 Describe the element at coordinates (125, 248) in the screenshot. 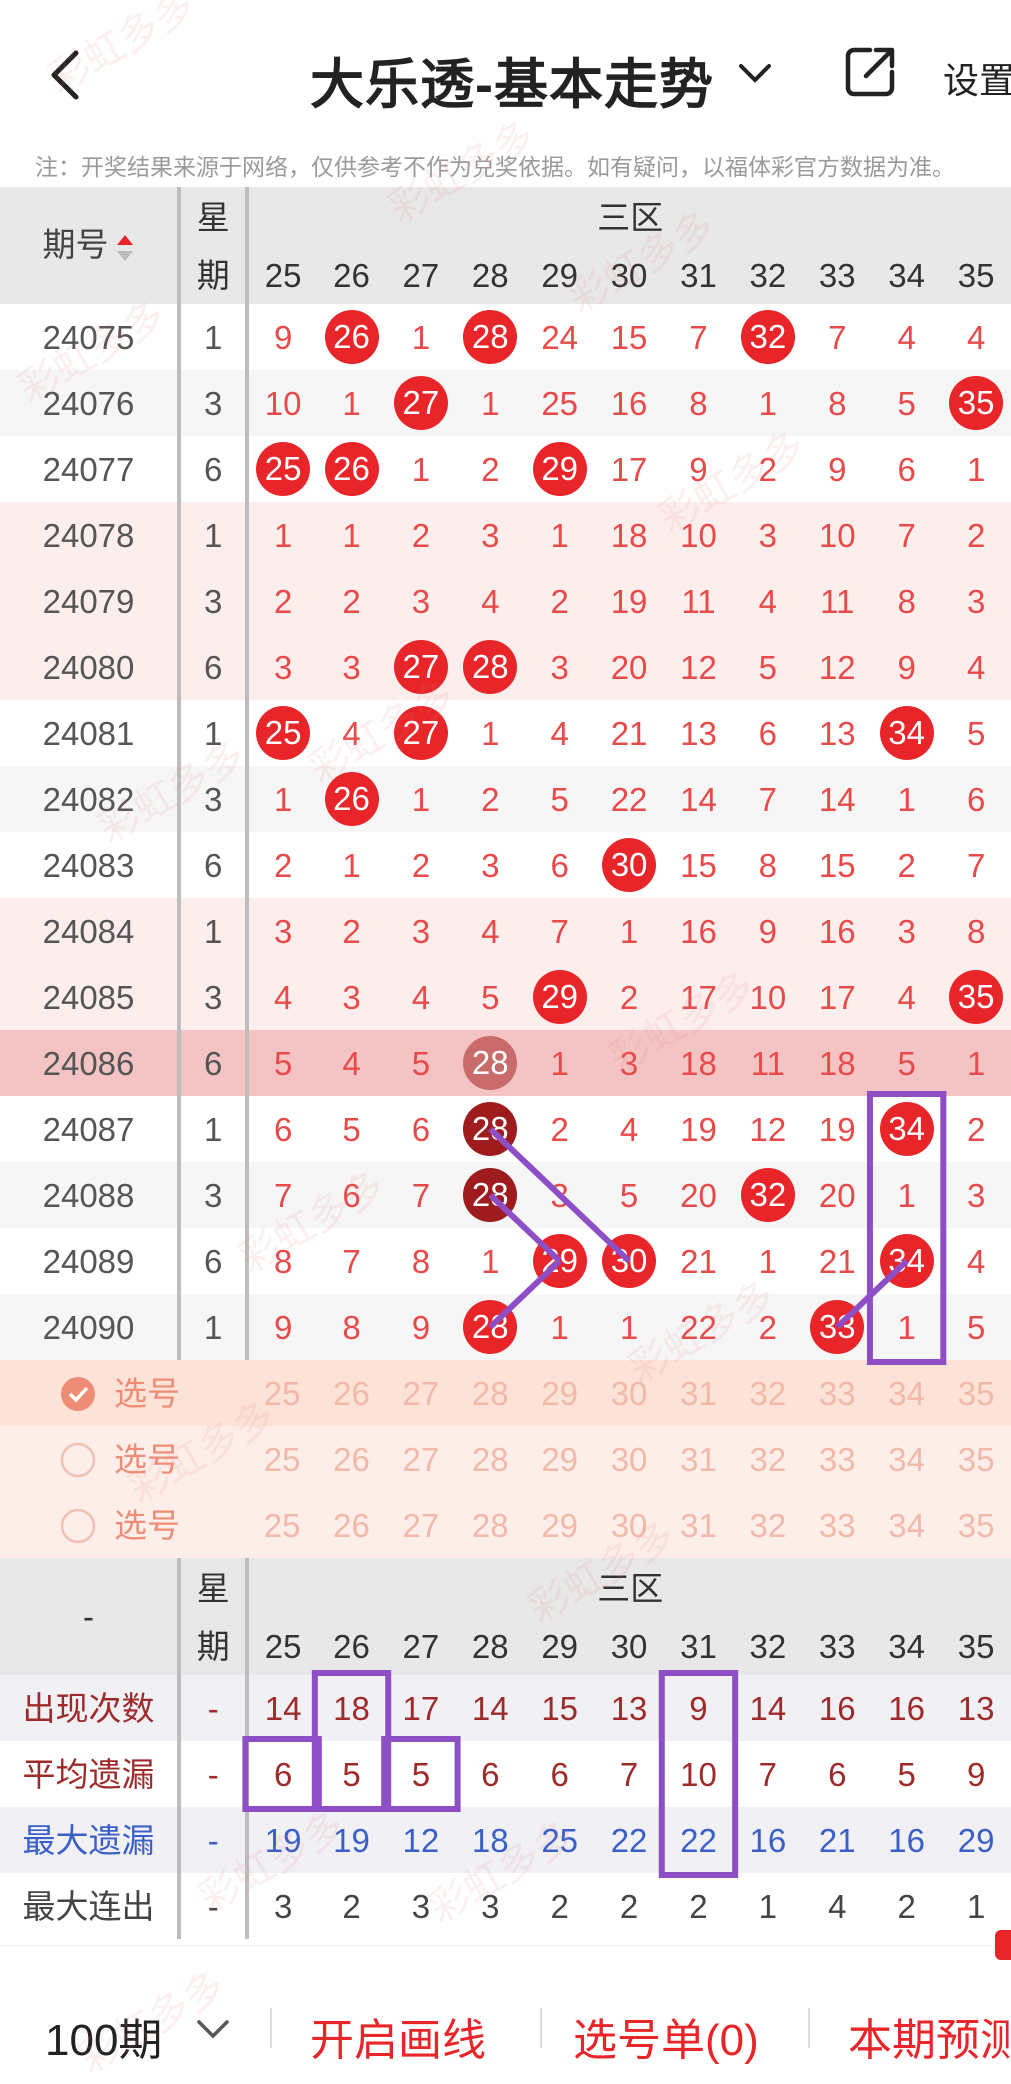

I see `sort-icon` at that location.